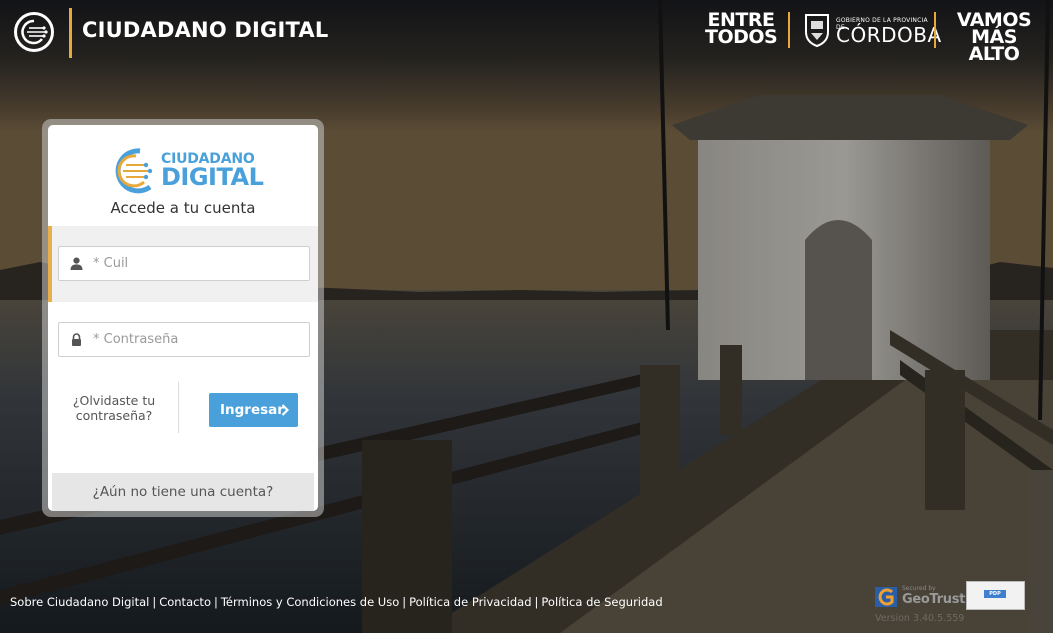 Image resolution: width=1053 pixels, height=633 pixels. Describe the element at coordinates (199, 339) in the screenshot. I see `password-input` at that location.